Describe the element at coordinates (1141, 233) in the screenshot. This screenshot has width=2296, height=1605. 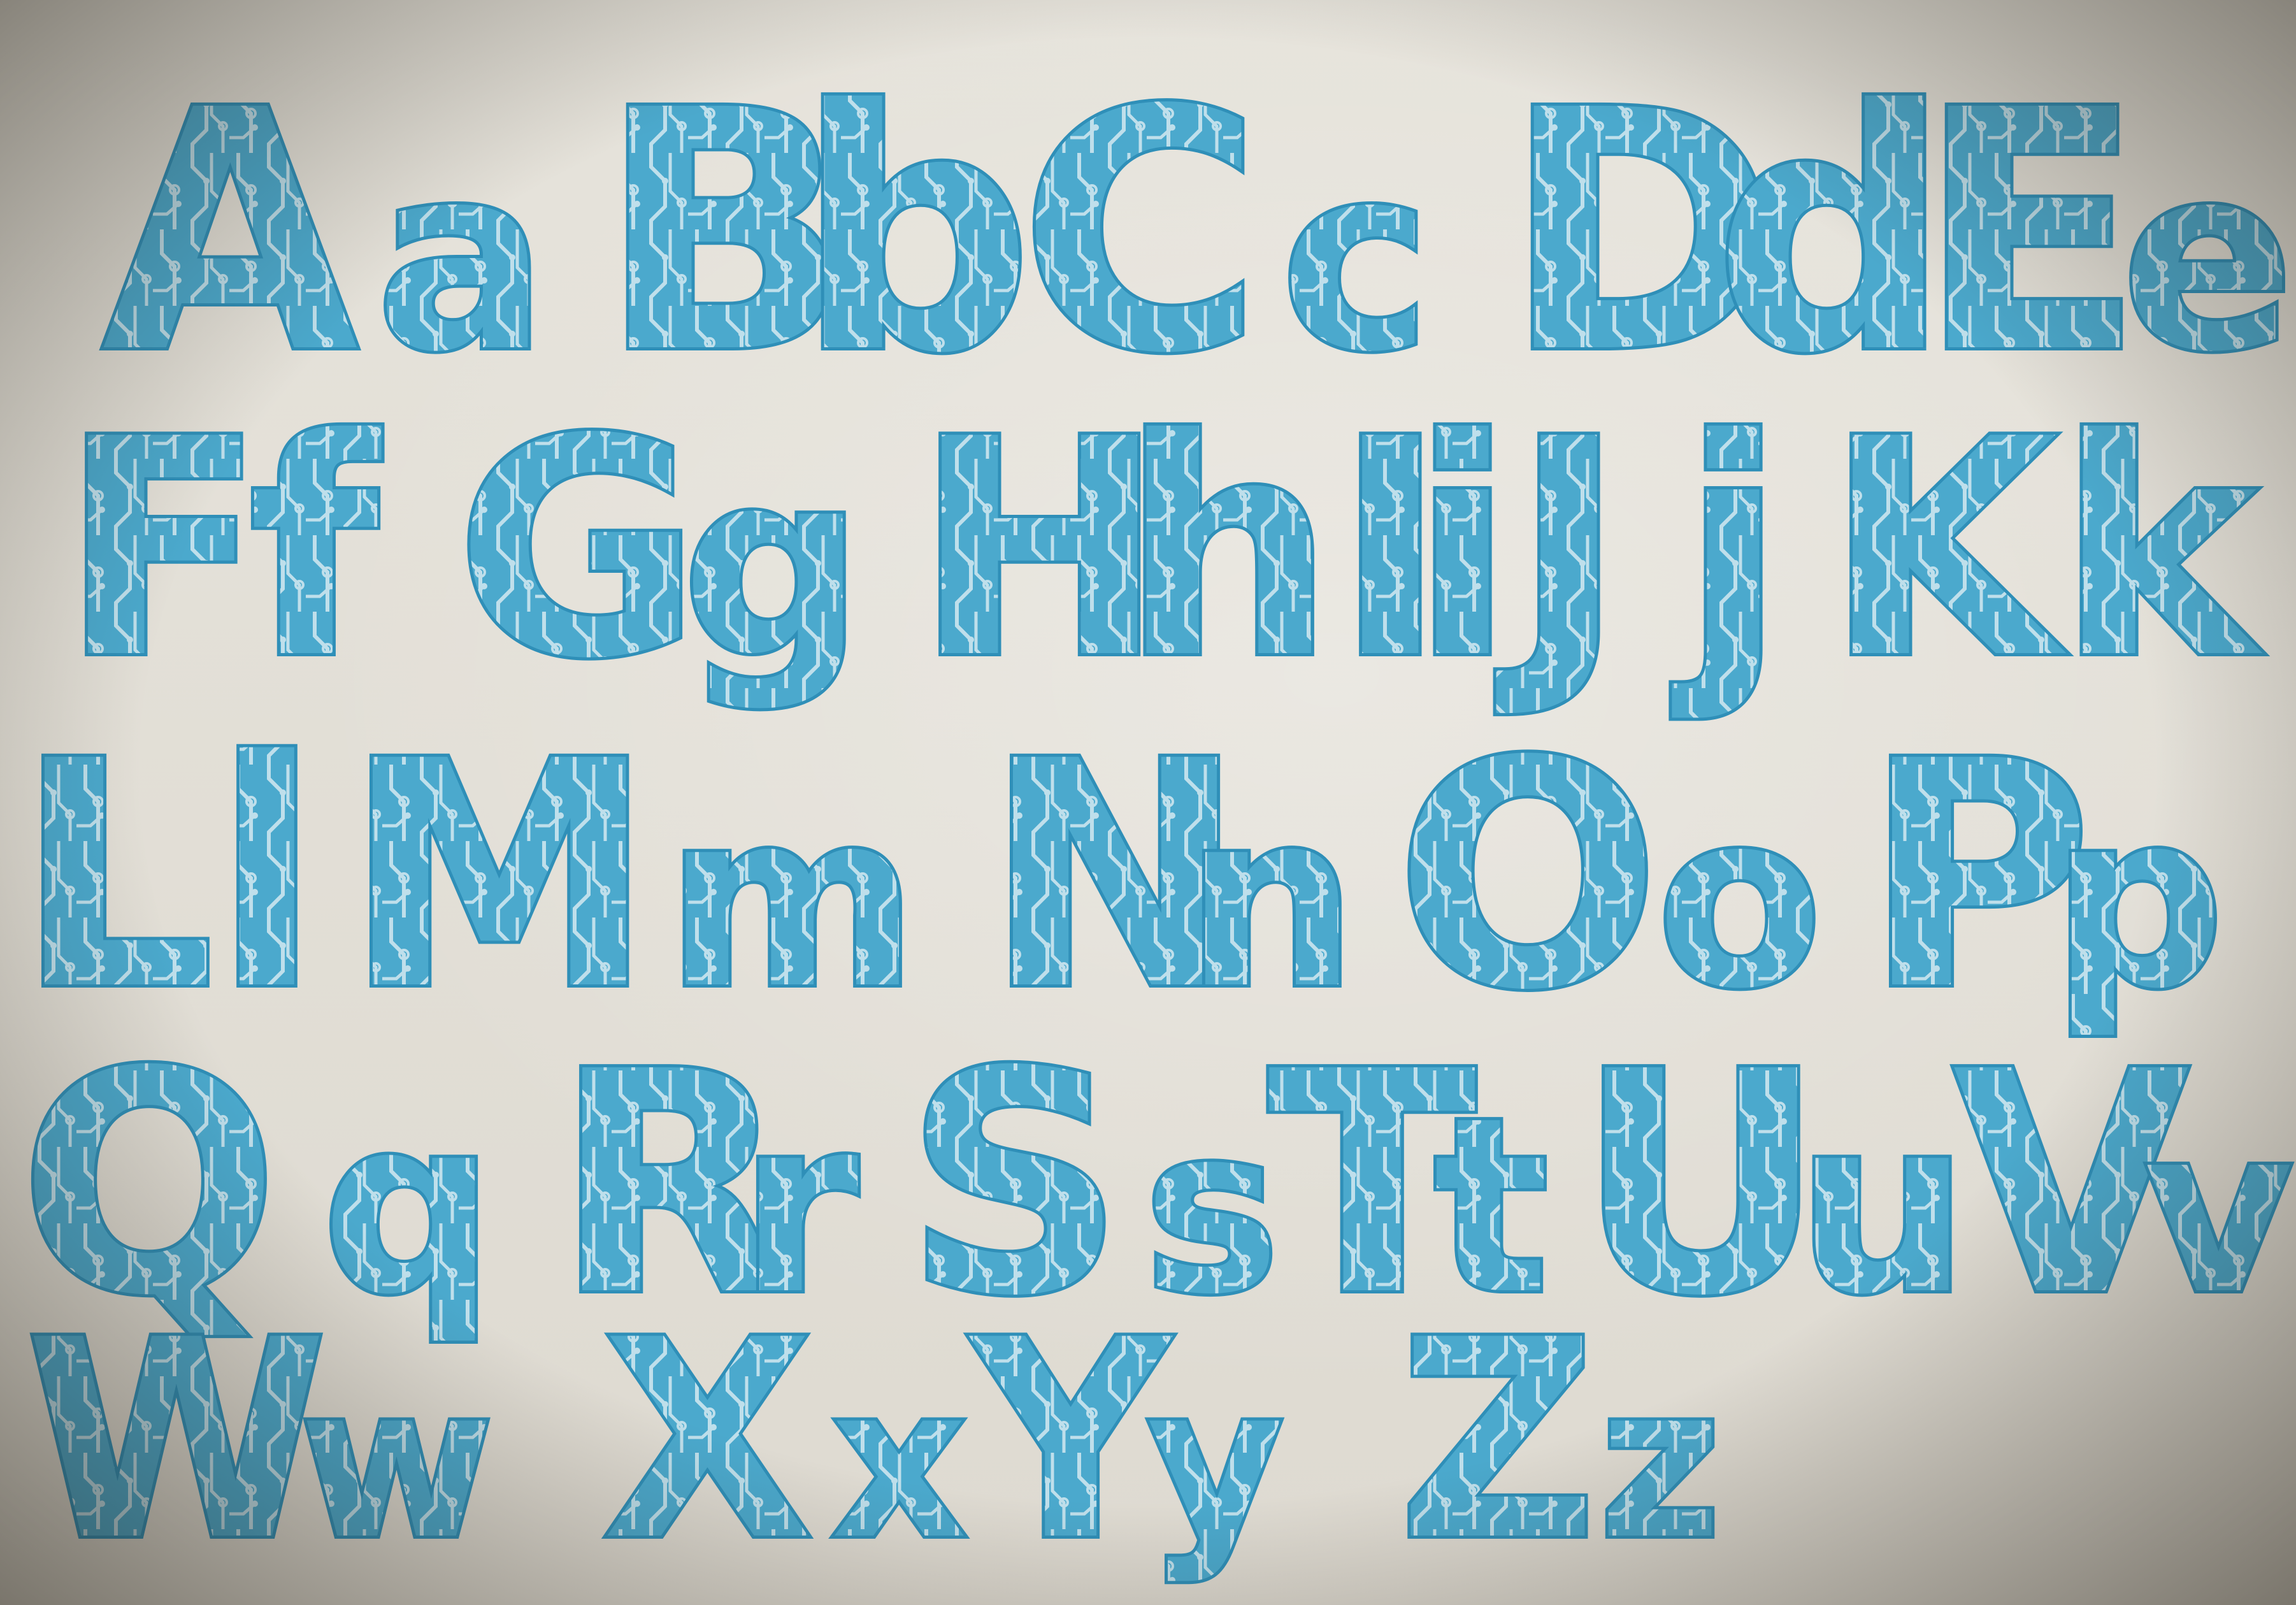
I see `glyph-C-circuit: C` at that location.